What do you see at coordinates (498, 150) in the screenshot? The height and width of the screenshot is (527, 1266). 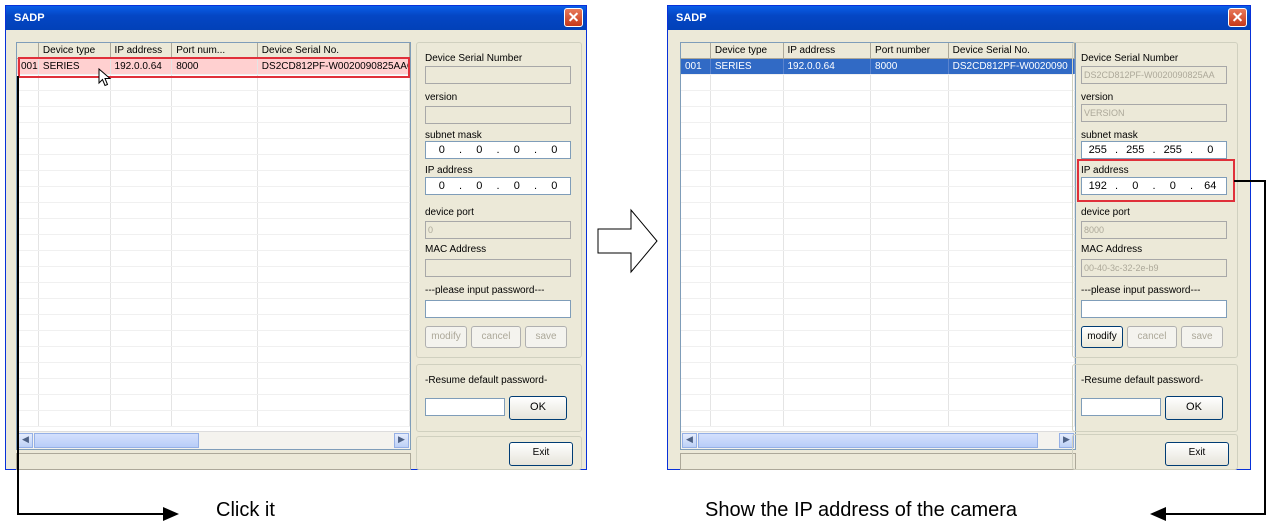 I see `subnet-input: 0.0.0.0` at bounding box center [498, 150].